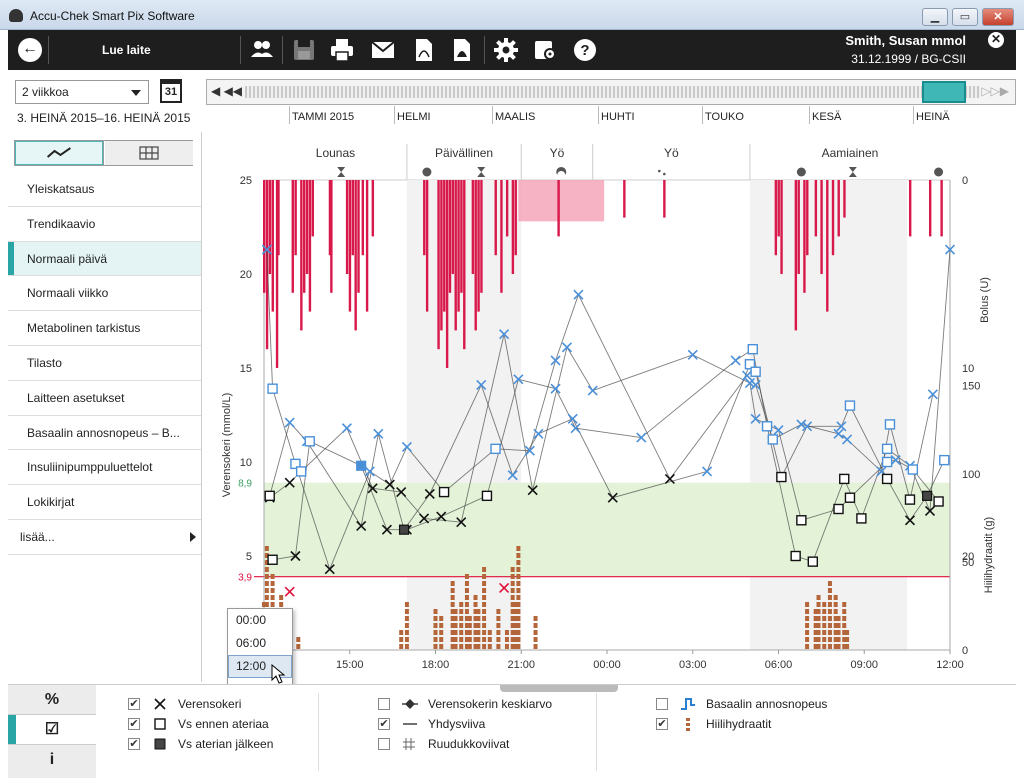 The height and width of the screenshot is (782, 1024). What do you see at coordinates (342, 50) in the screenshot?
I see `print-icon` at bounding box center [342, 50].